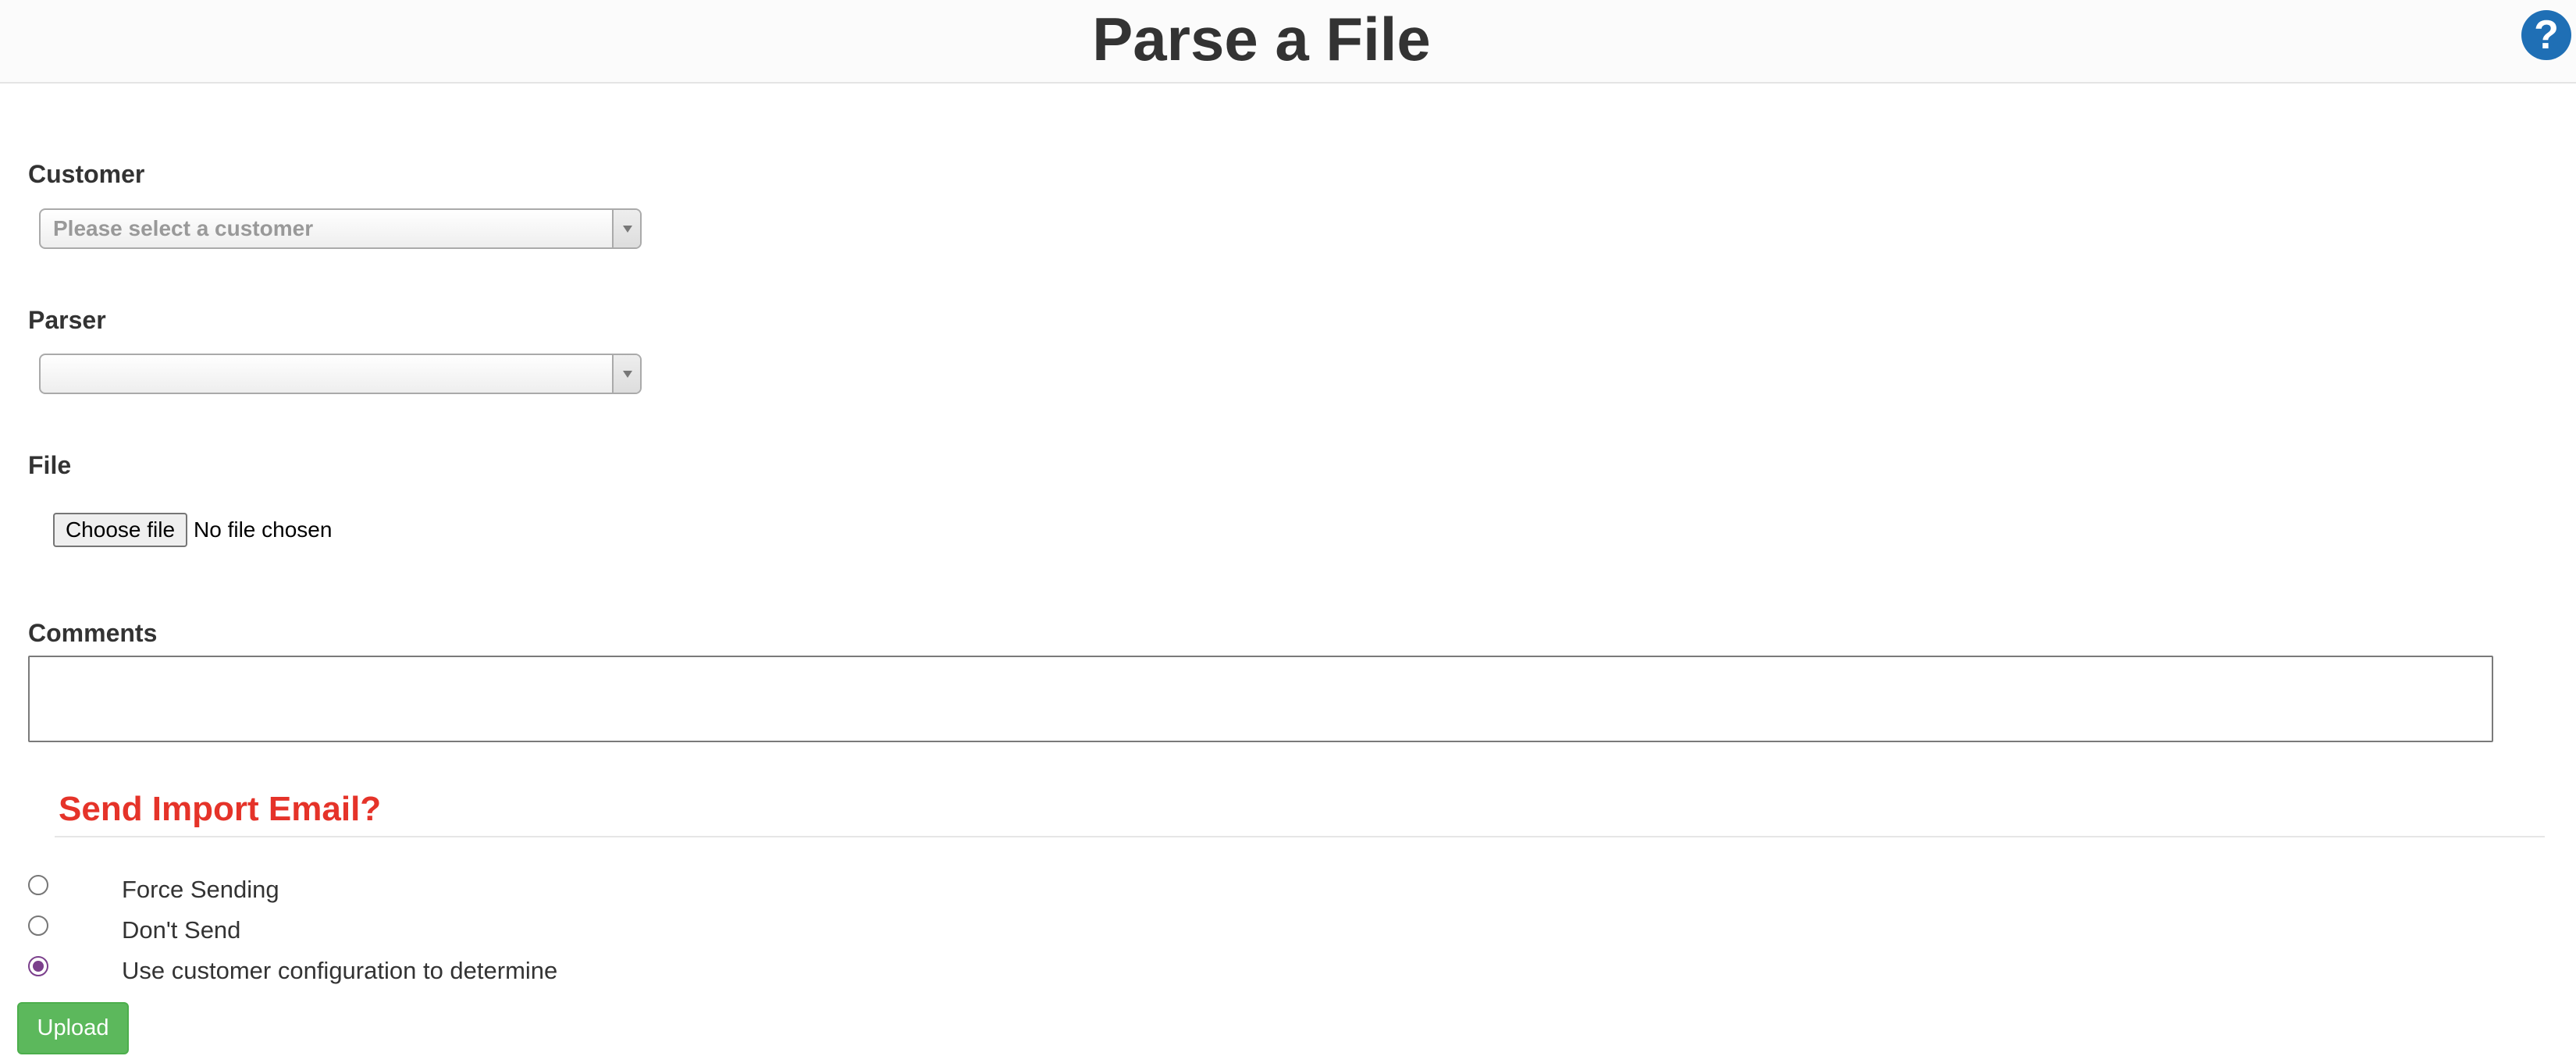  What do you see at coordinates (1300, 836) in the screenshot?
I see `section-divider` at bounding box center [1300, 836].